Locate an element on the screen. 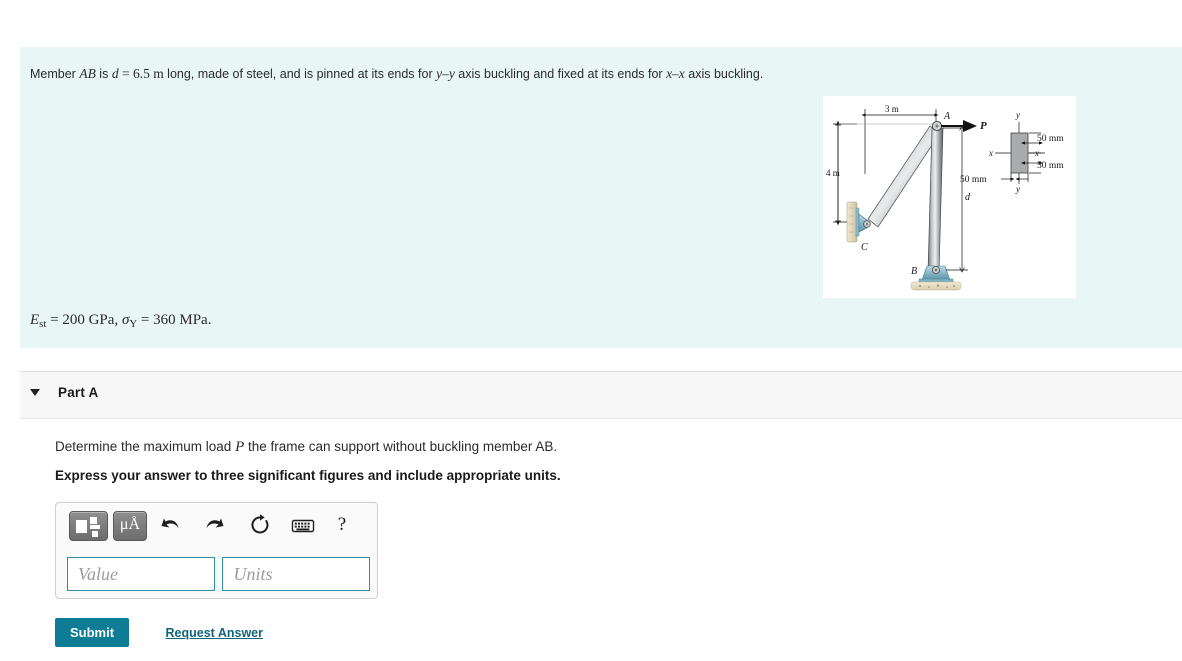  d-symbol: d is located at coordinates (115, 73).